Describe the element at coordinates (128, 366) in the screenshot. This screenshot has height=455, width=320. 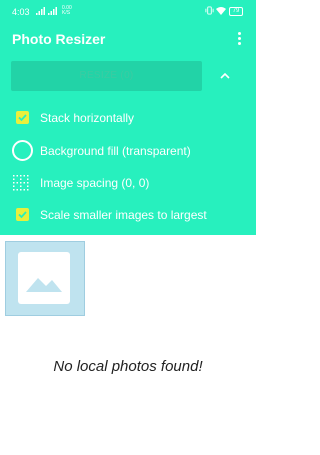
I see `empty-state-message: No local photos found!` at that location.